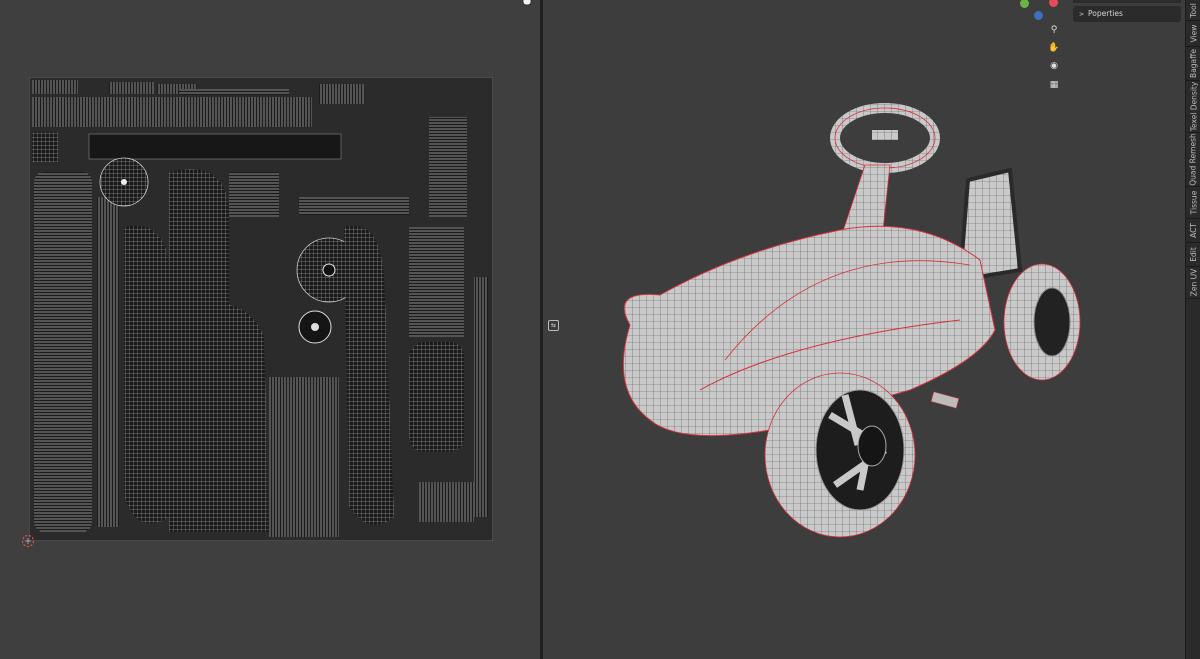 This screenshot has height=659, width=1200. I want to click on tab-view: View, so click(1193, 33).